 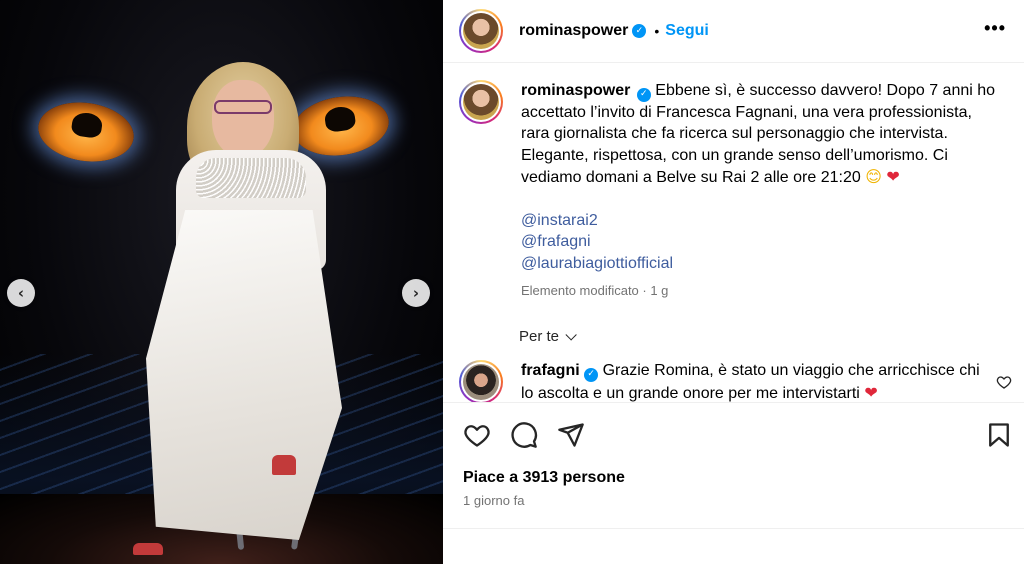 I want to click on author-avatar, so click(x=481, y=31).